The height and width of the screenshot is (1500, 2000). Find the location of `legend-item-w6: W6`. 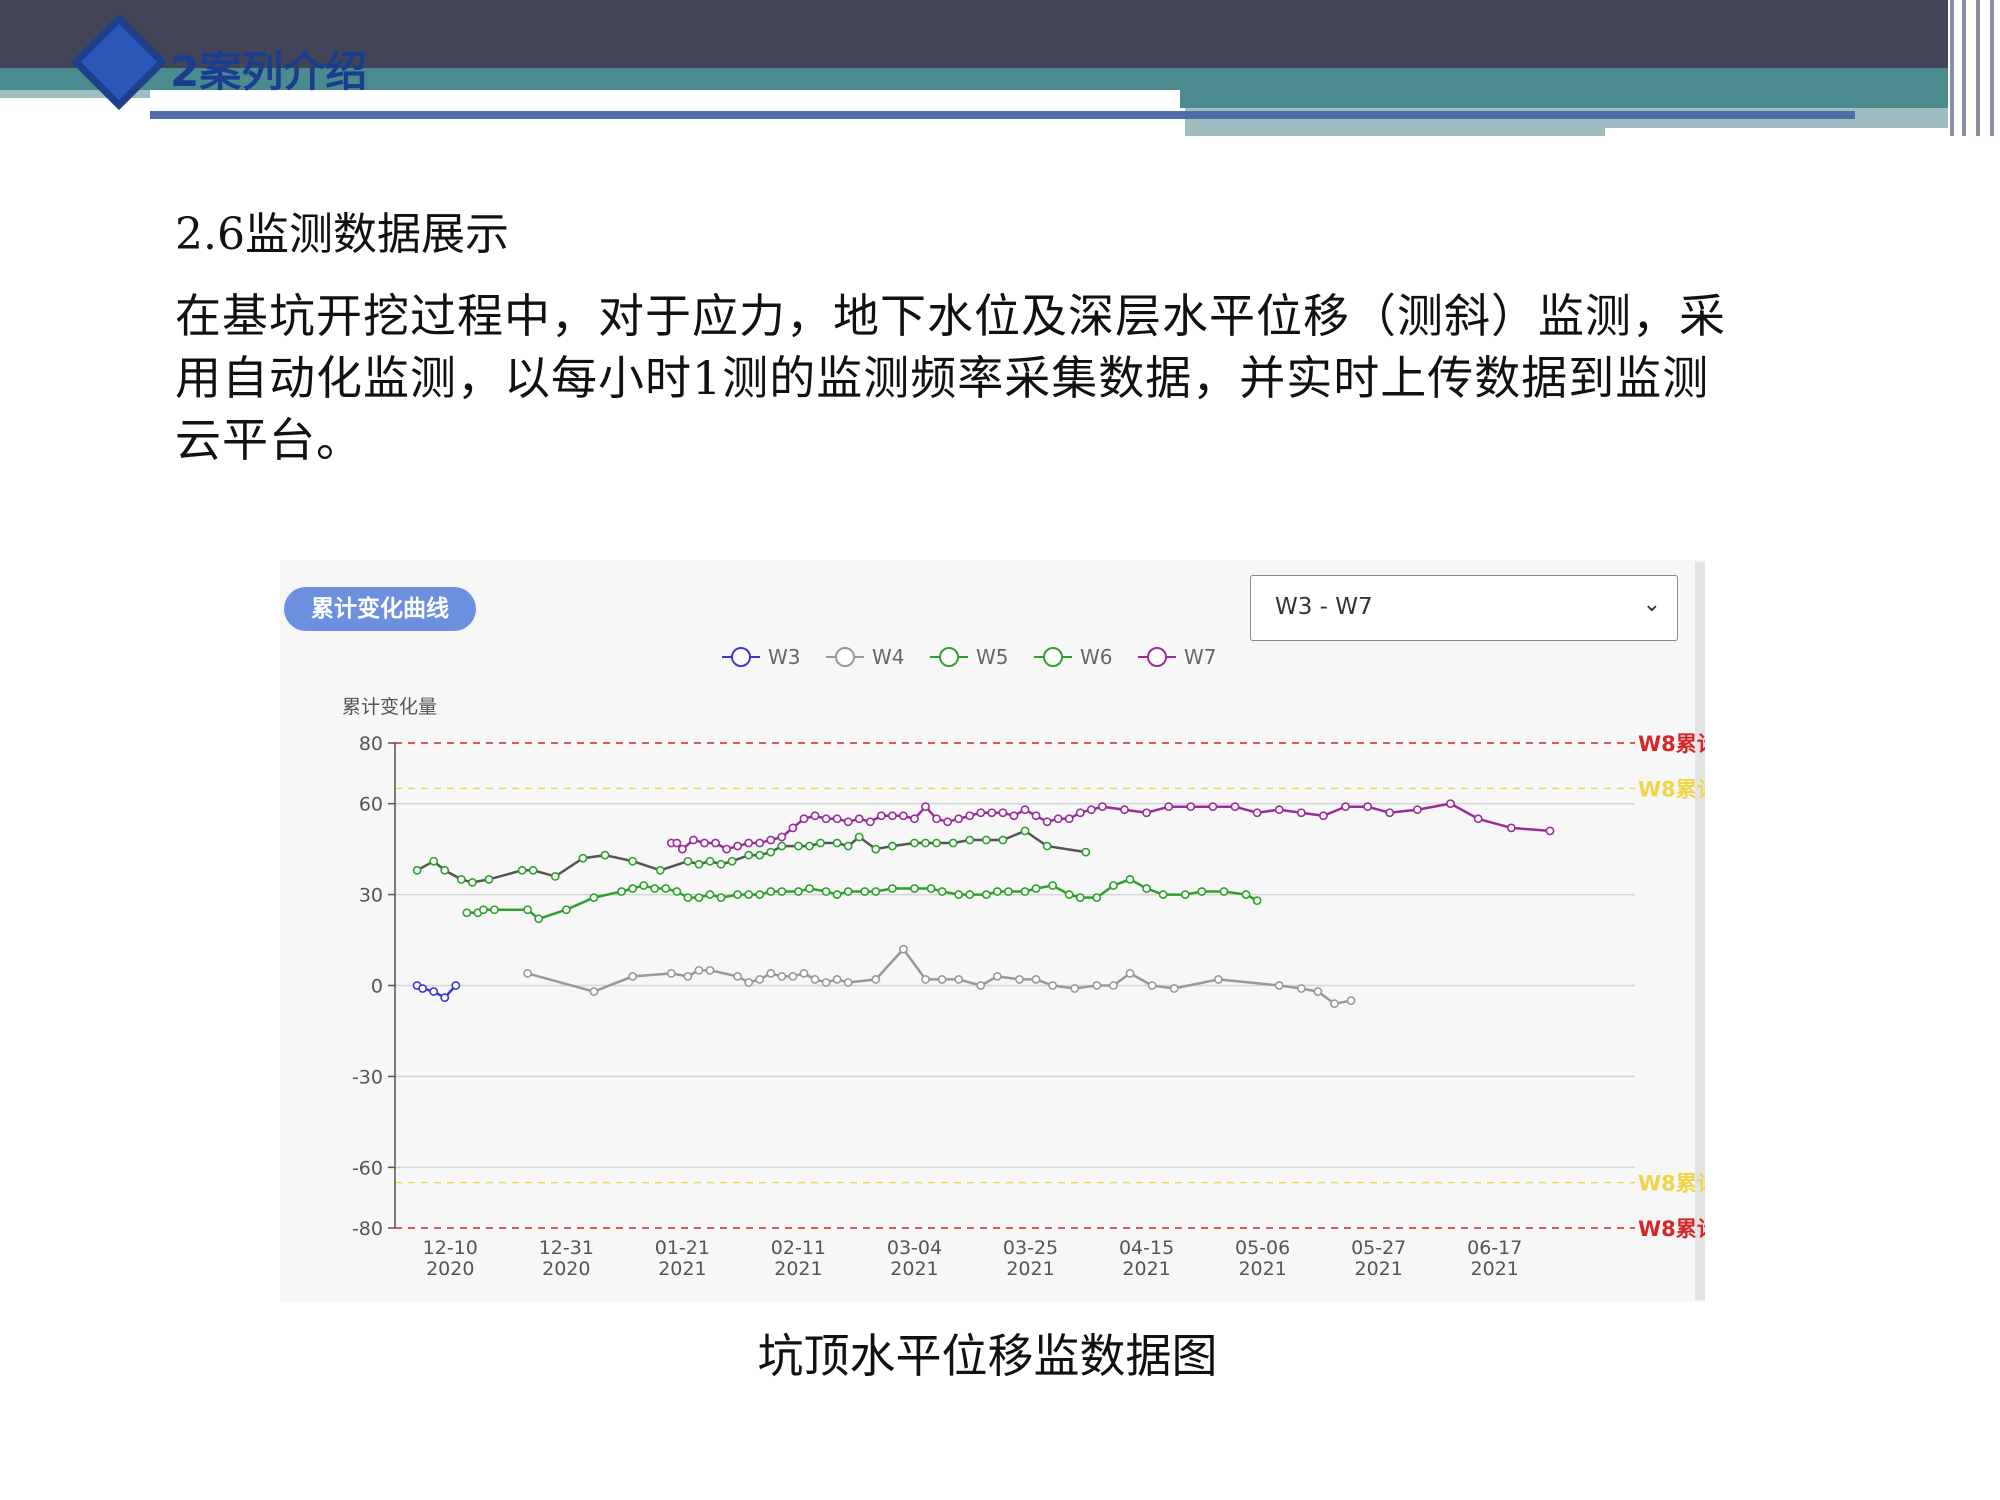

legend-item-w6: W6 is located at coordinates (1073, 657).